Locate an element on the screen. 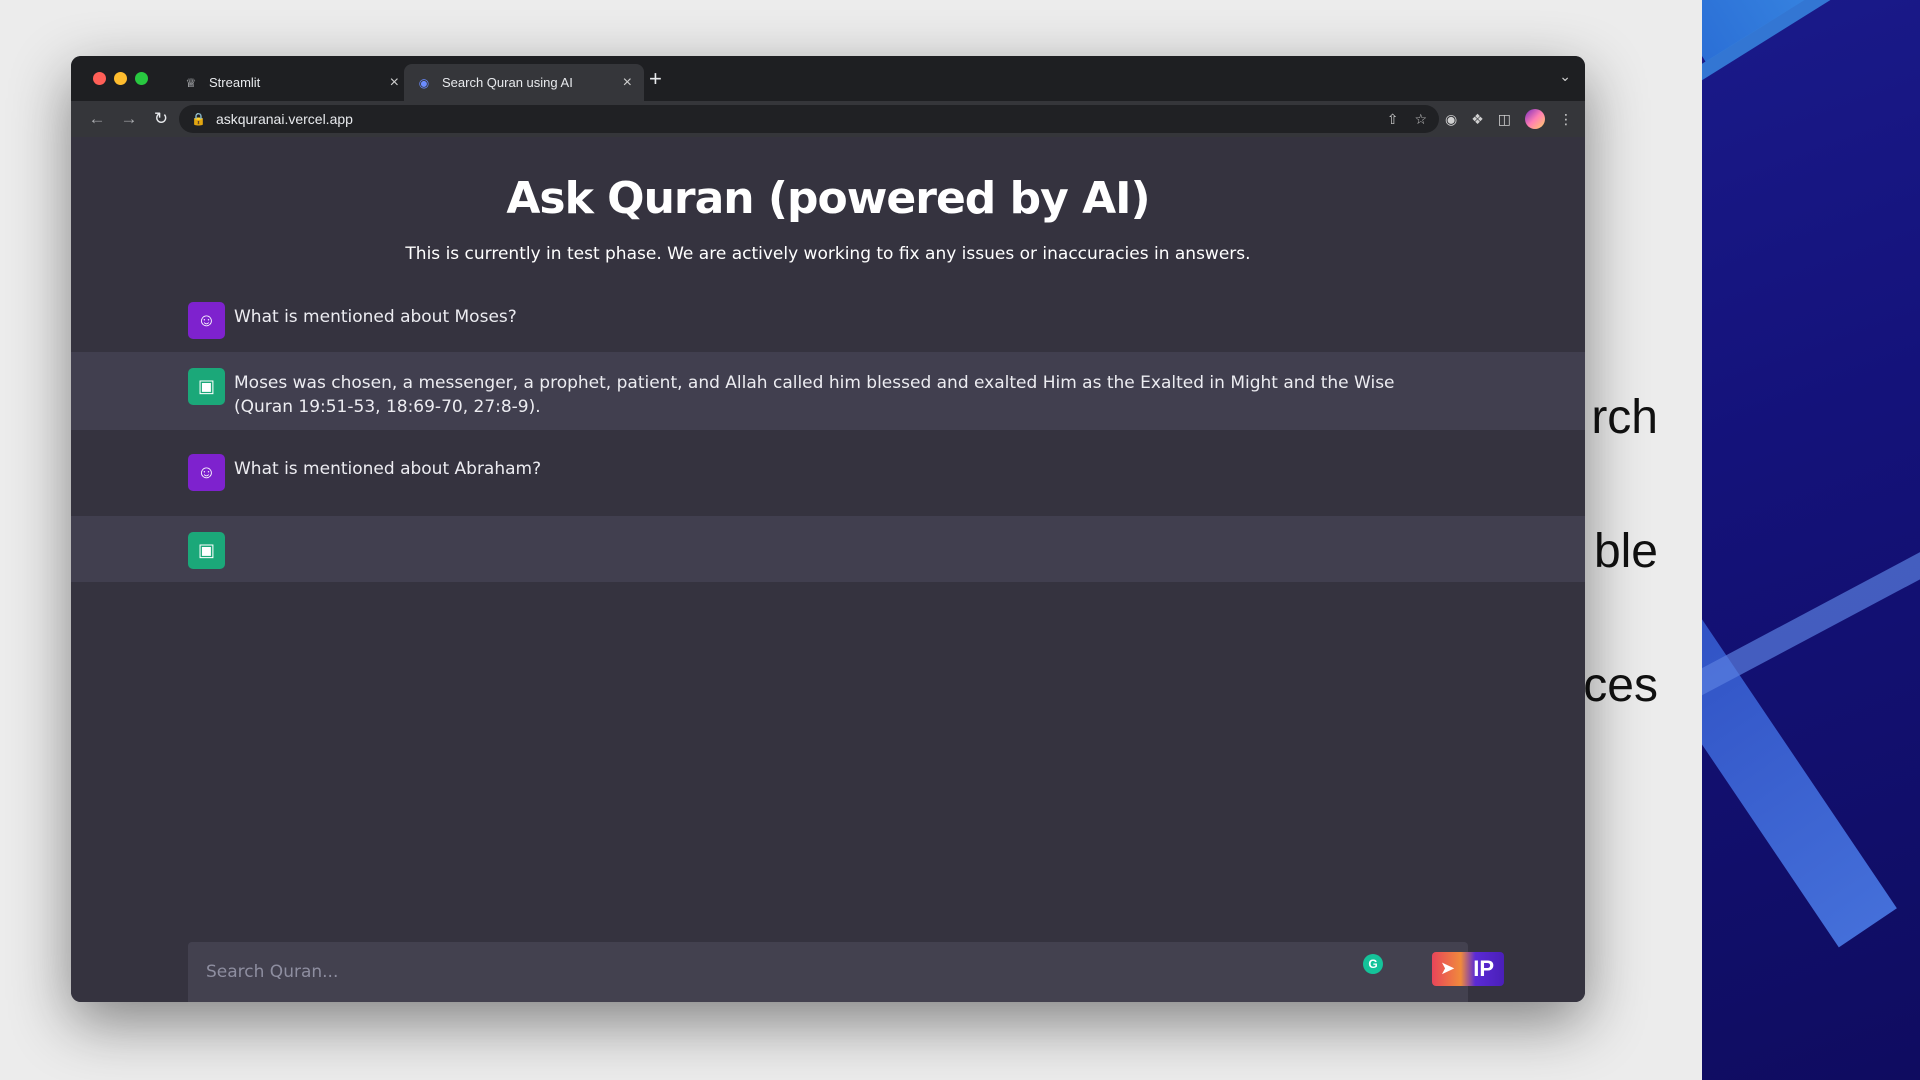  back-arrow-icon: ← is located at coordinates (97, 119).